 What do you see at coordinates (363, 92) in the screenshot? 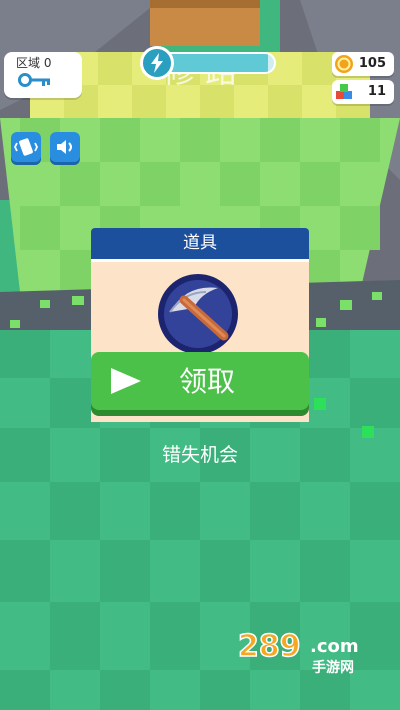
I see `gem-counter: 11` at bounding box center [363, 92].